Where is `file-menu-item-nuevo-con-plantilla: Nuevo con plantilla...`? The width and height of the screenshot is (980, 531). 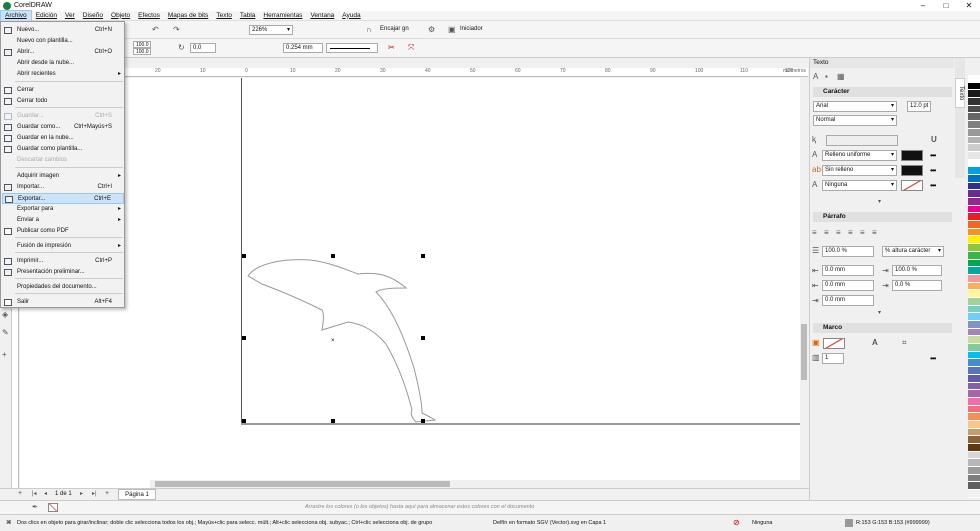 file-menu-item-nuevo-con-plantilla: Nuevo con plantilla... is located at coordinates (63, 41).